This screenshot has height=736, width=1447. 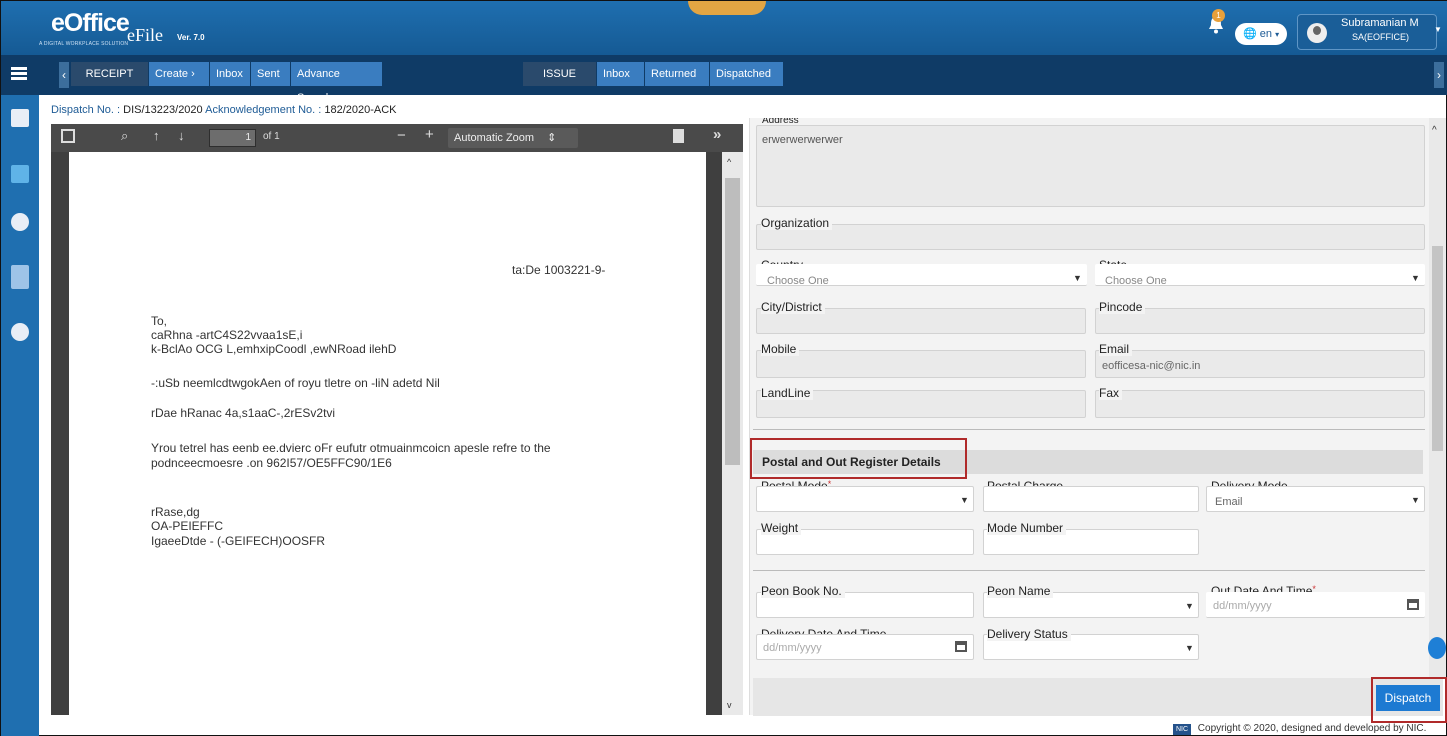 I want to click on delivery-status-label: Delivery Status, so click(x=1029, y=634).